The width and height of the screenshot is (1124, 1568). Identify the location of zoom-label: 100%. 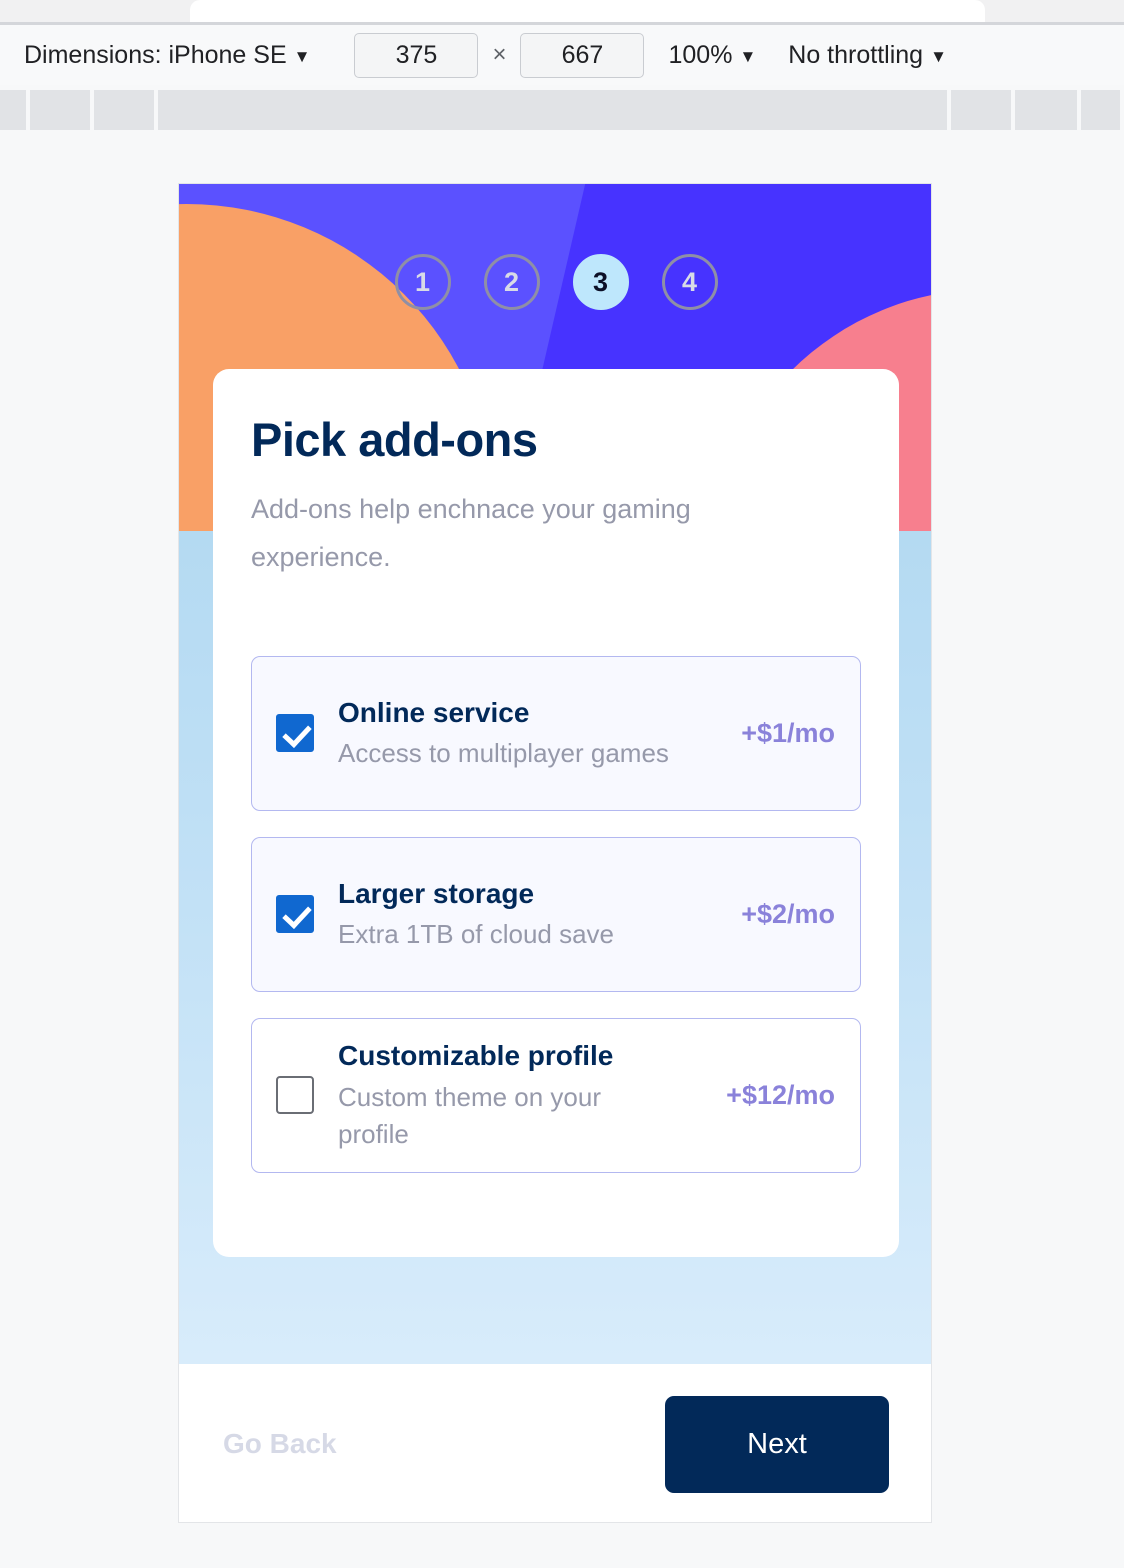
(700, 54).